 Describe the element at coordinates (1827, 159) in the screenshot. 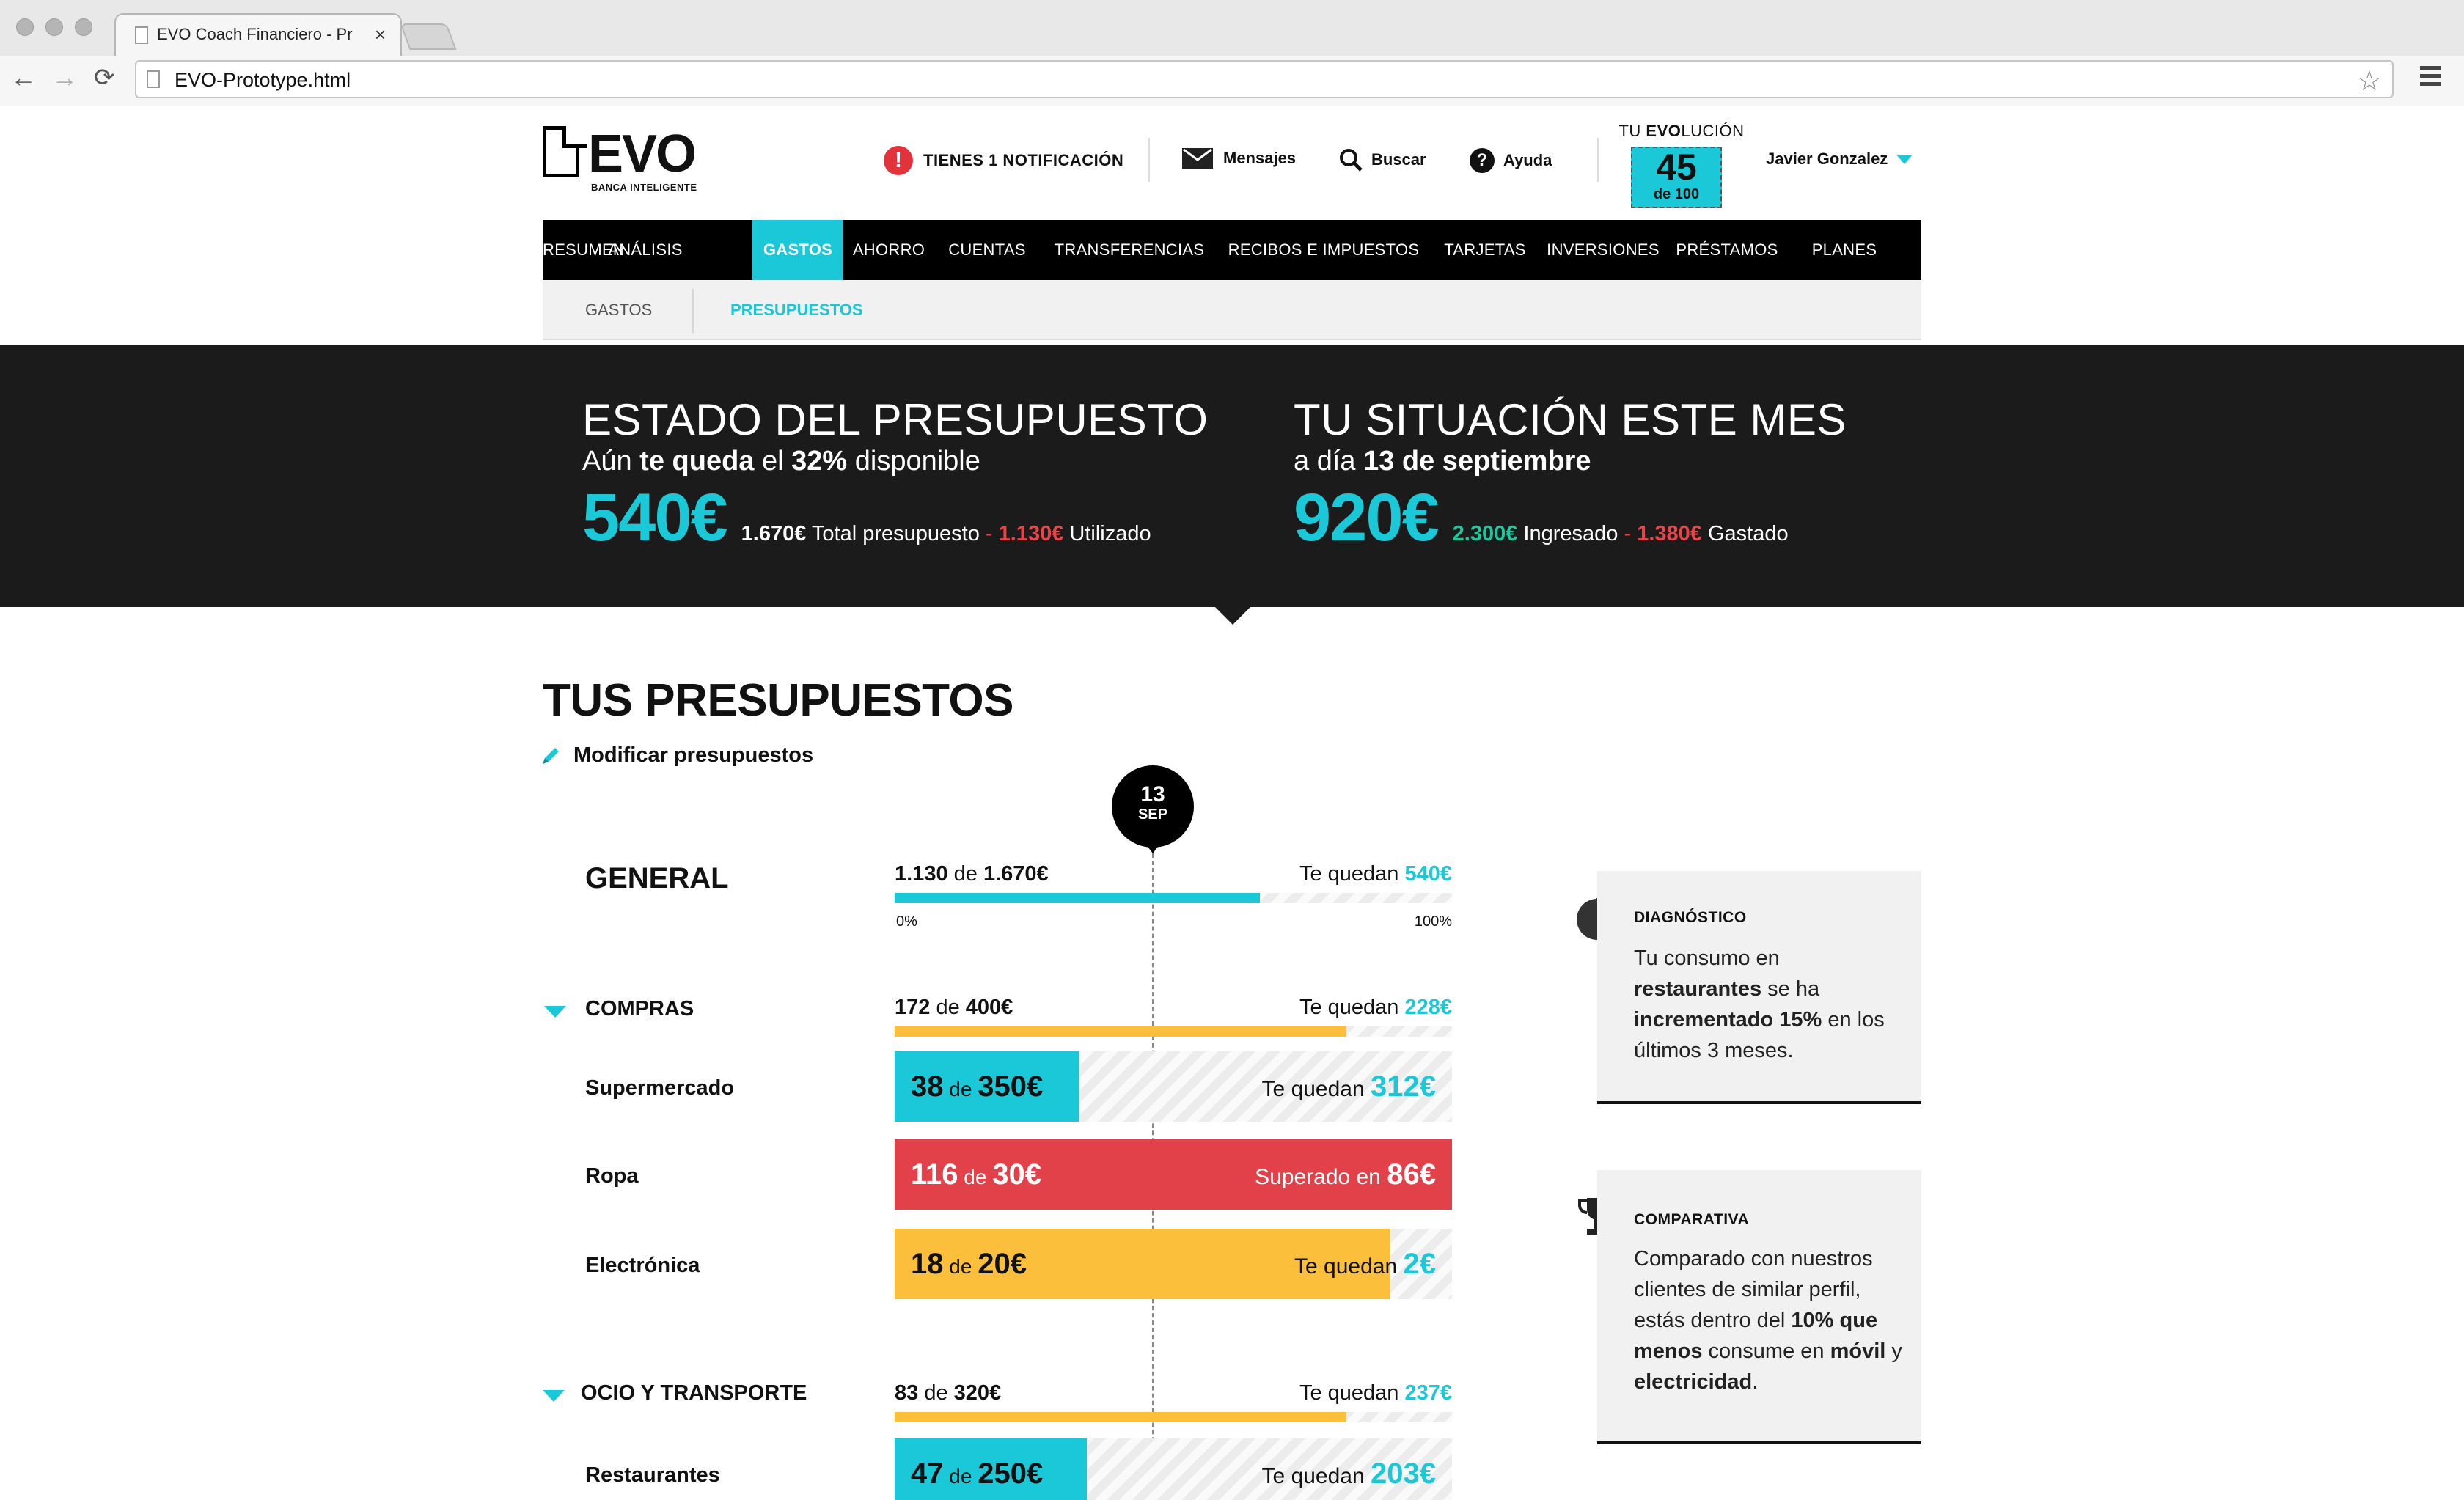

I see `user-name: Javier Gonzalez` at that location.